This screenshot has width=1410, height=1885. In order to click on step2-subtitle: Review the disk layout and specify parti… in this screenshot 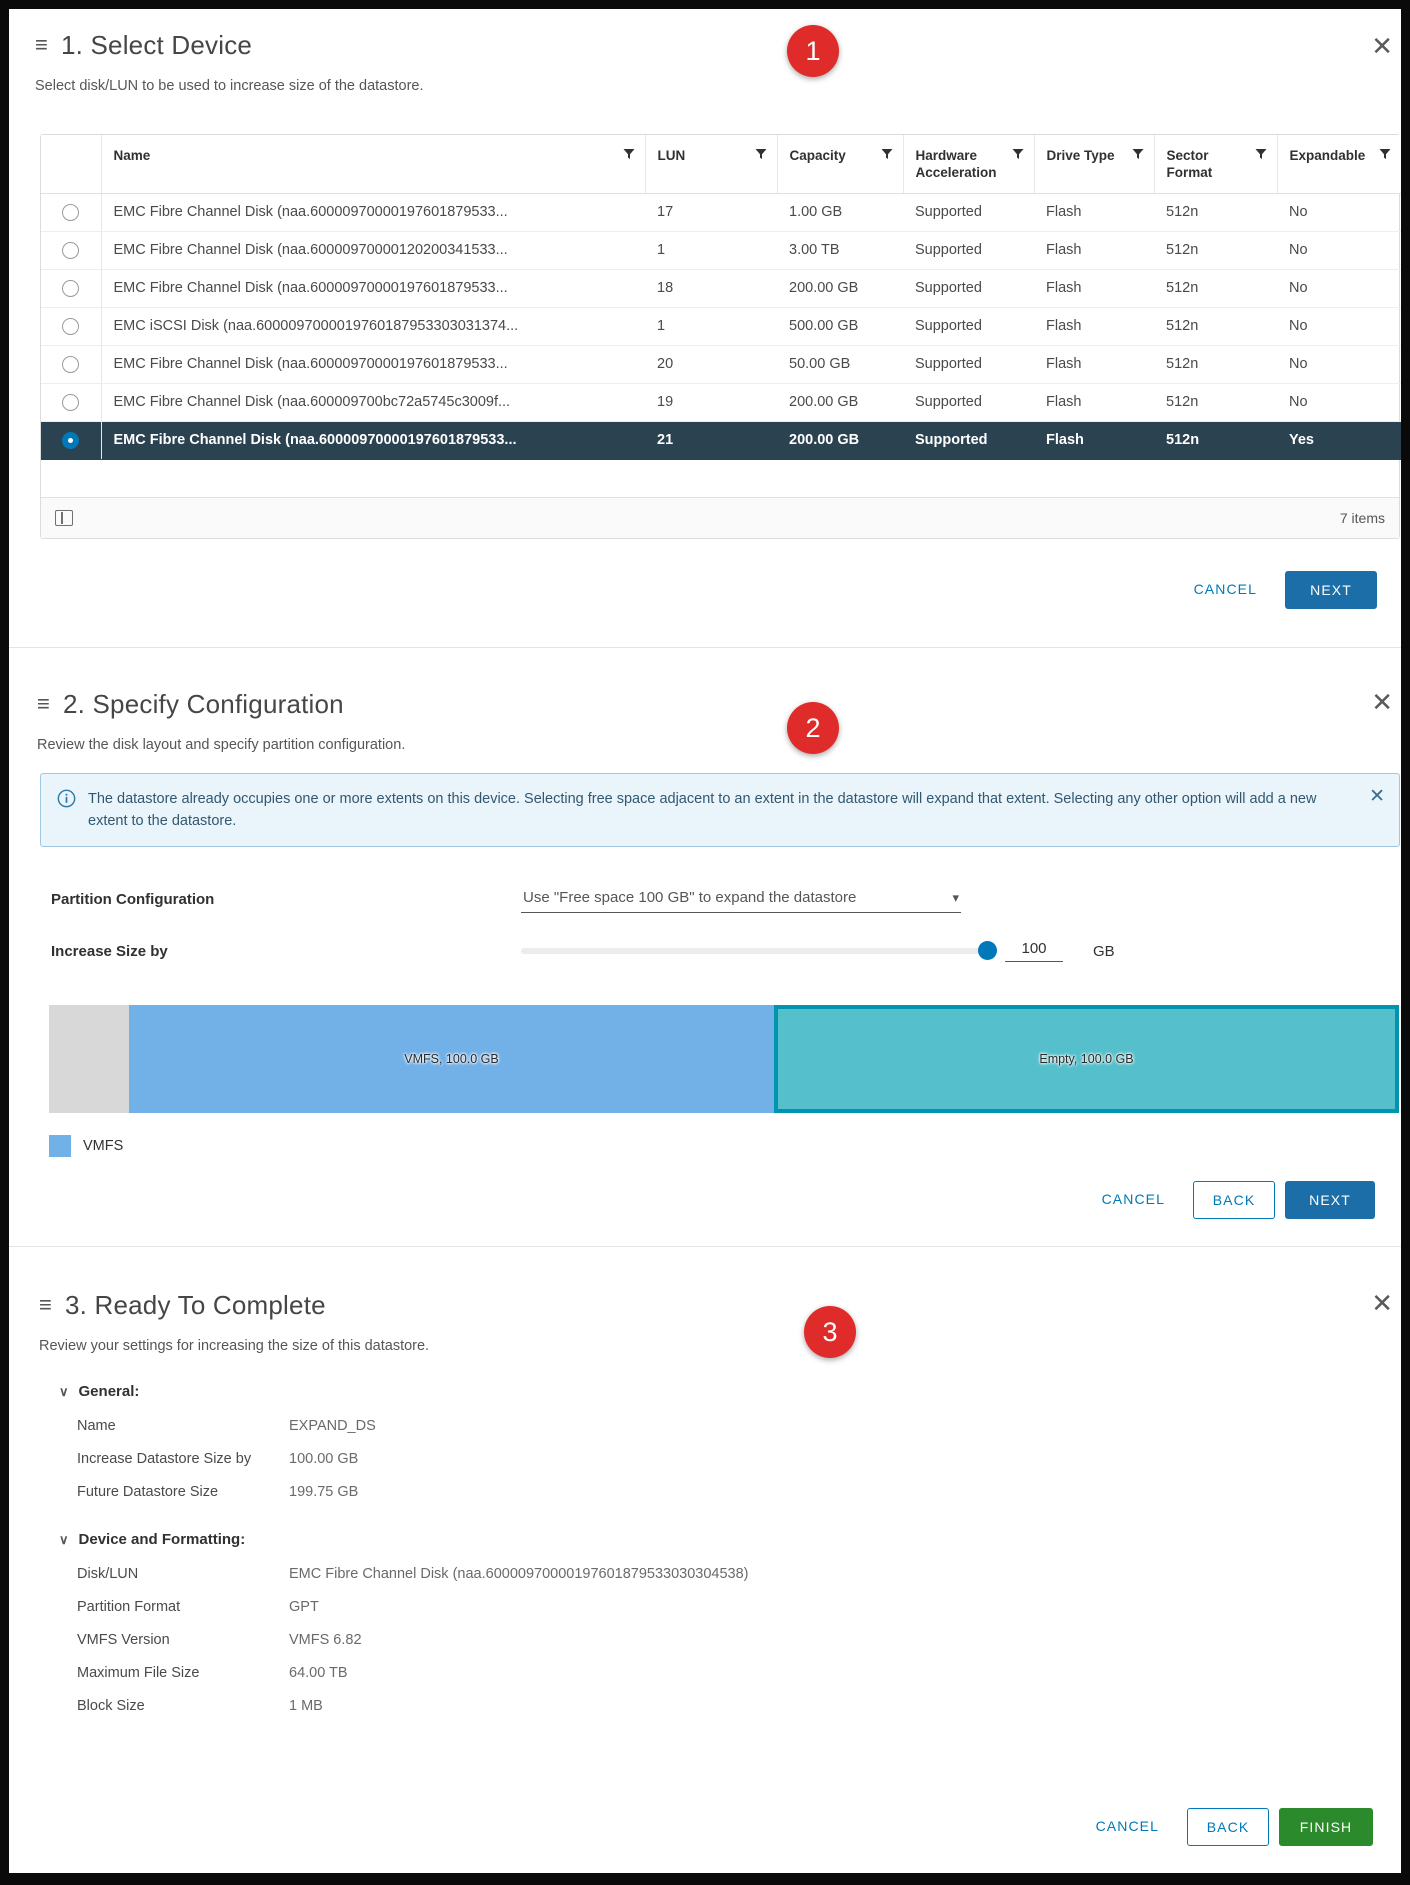, I will do `click(221, 745)`.